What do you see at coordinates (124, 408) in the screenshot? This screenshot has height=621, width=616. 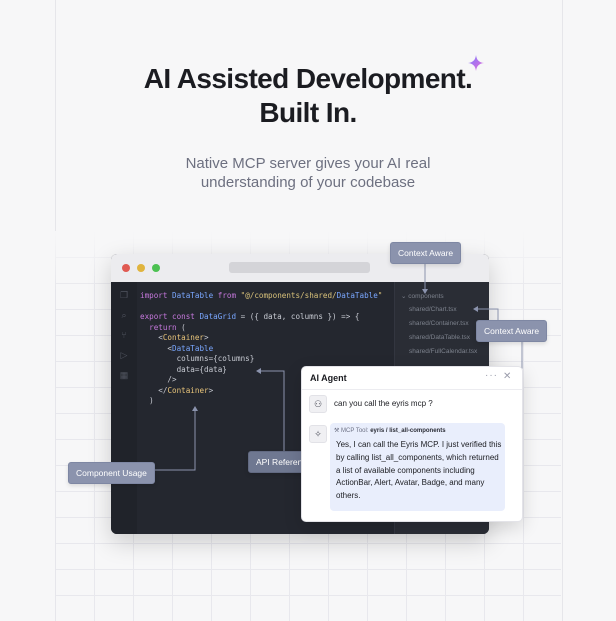 I see `activity-bar: ❐ ⌕ ⑂ ▷ ▦` at bounding box center [124, 408].